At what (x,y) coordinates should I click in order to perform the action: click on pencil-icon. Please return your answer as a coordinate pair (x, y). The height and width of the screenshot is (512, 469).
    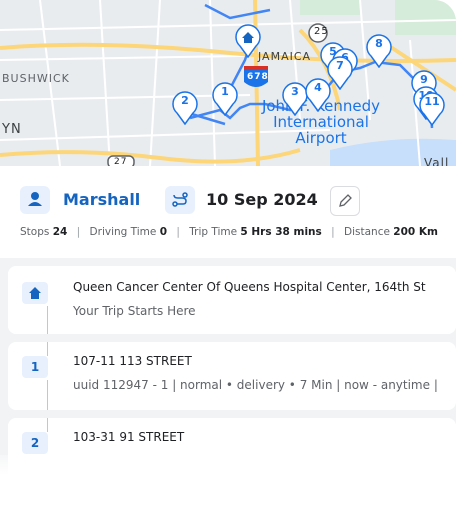
    Looking at the image, I should click on (345, 200).